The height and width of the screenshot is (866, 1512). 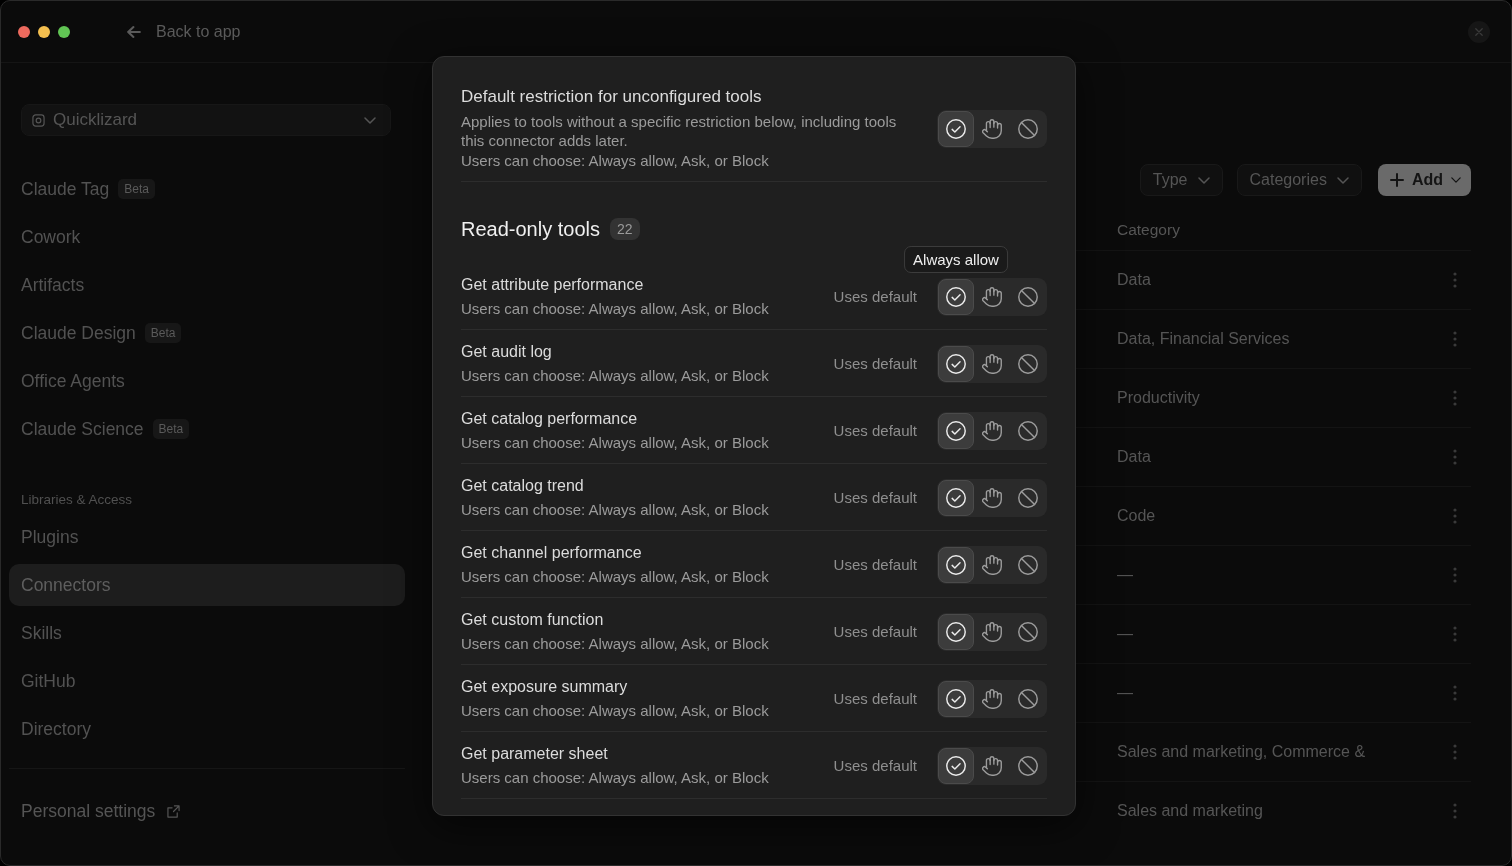 What do you see at coordinates (530, 229) in the screenshot?
I see `section-heading: Read-only tools` at bounding box center [530, 229].